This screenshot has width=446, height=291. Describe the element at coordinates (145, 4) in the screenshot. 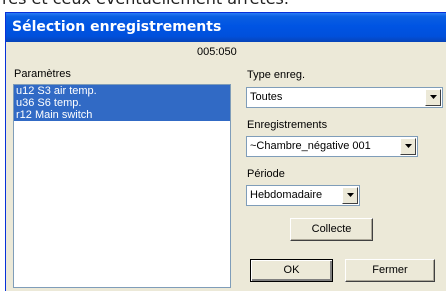

I see `background-text: res et ceux éventuellement arrêtés.` at that location.